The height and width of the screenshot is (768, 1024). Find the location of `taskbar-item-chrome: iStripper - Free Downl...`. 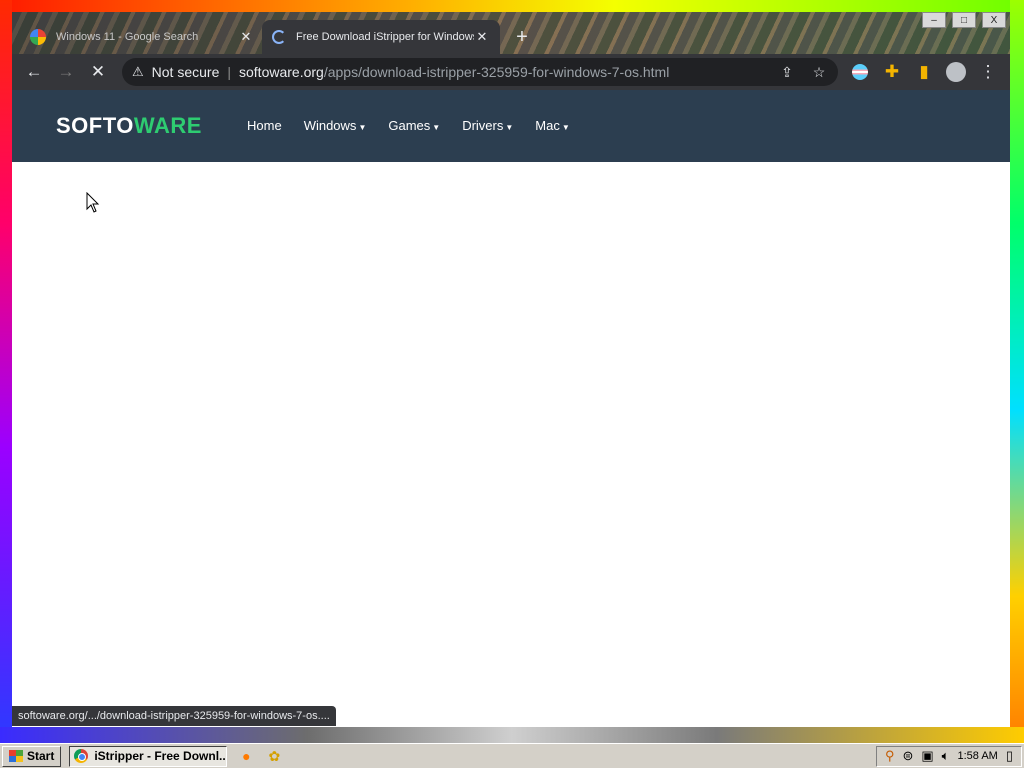

taskbar-item-chrome: iStripper - Free Downl... is located at coordinates (148, 756).